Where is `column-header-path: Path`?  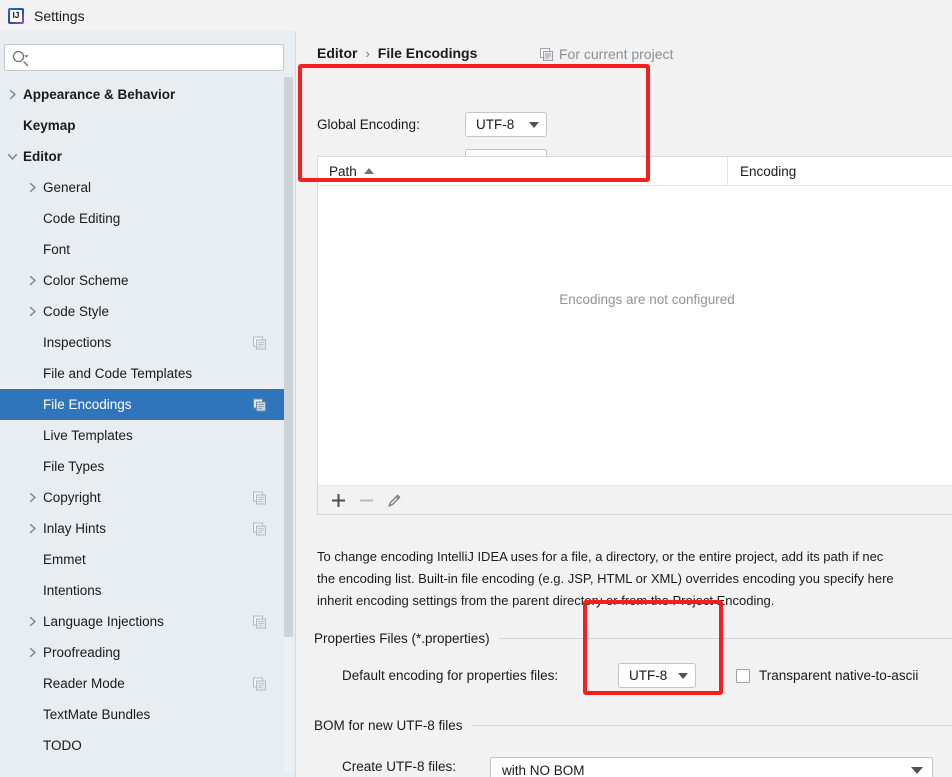
column-header-path: Path is located at coordinates (523, 171).